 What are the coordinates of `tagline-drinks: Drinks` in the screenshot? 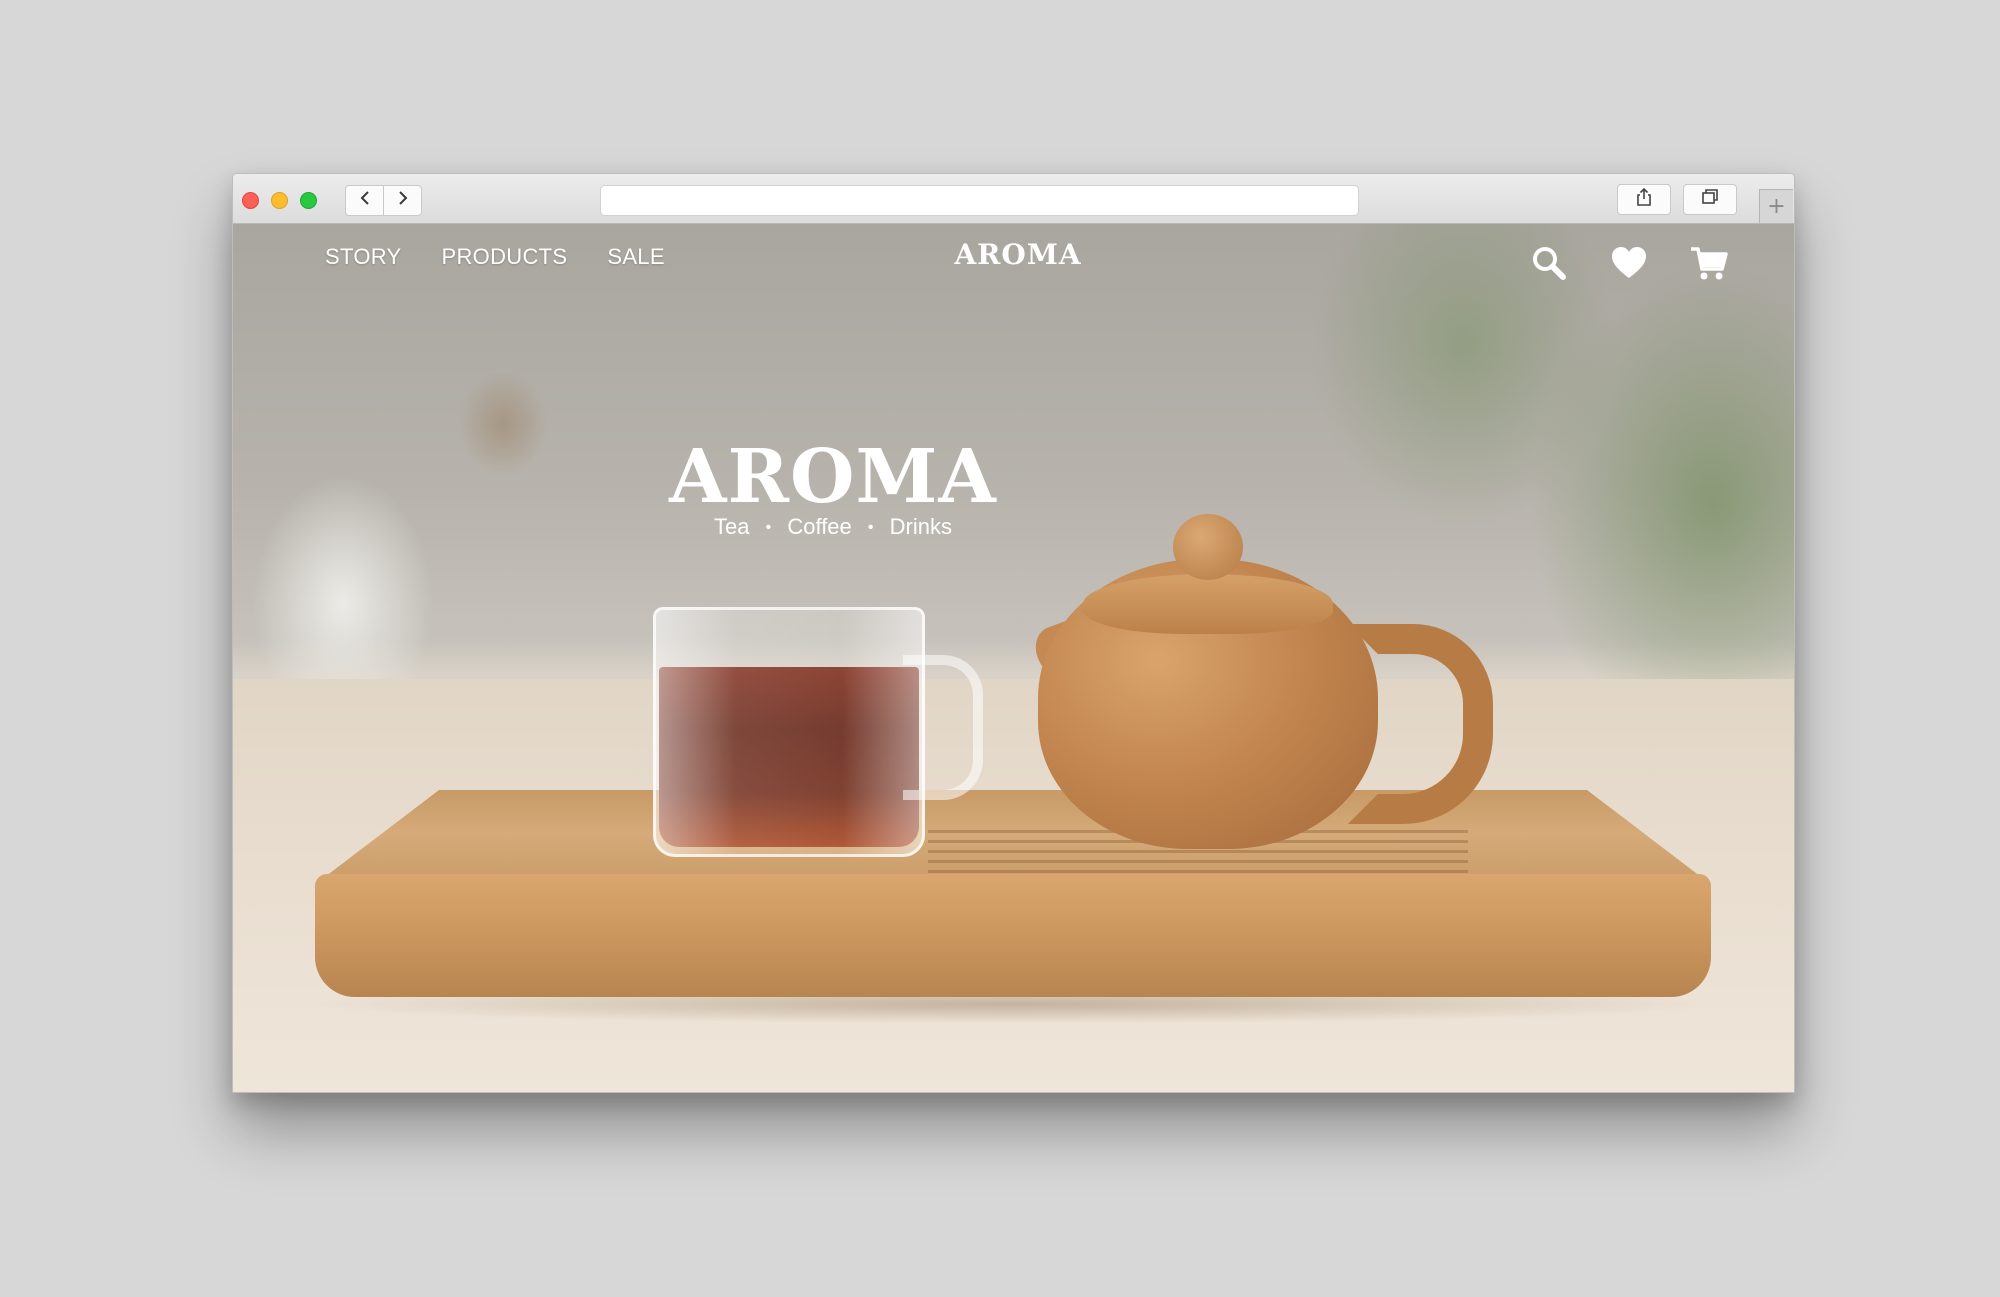 It's located at (920, 526).